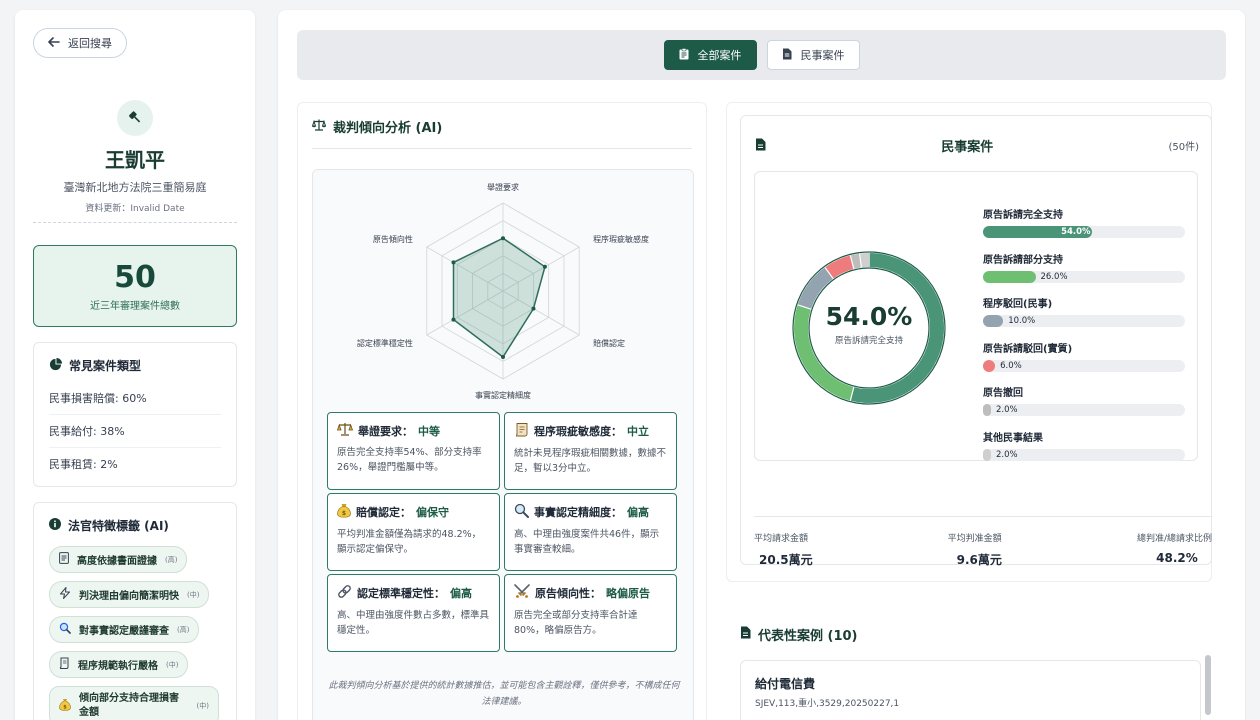 The height and width of the screenshot is (720, 1260). I want to click on analysis-heading: 裁判傾向分析 (AI), so click(501, 133).